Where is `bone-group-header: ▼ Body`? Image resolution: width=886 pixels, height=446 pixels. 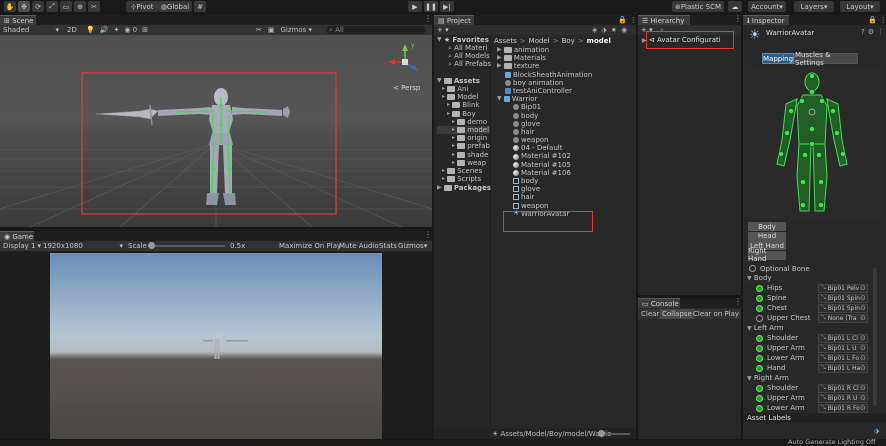
bone-group-header: ▼ Body is located at coordinates (759, 278).